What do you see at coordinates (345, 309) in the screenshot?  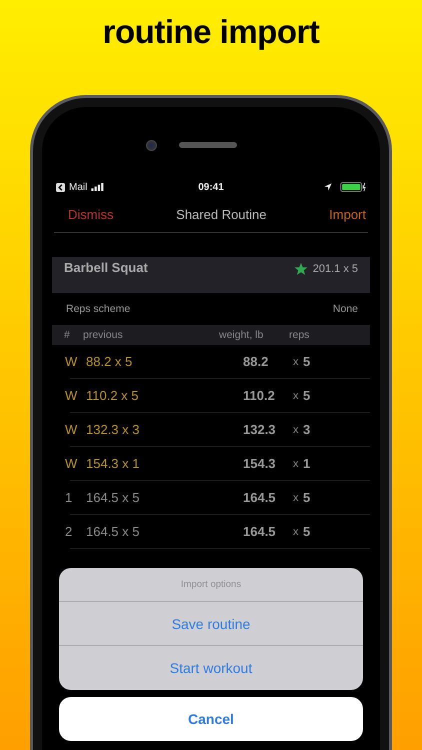 I see `reps-scheme-value: None` at bounding box center [345, 309].